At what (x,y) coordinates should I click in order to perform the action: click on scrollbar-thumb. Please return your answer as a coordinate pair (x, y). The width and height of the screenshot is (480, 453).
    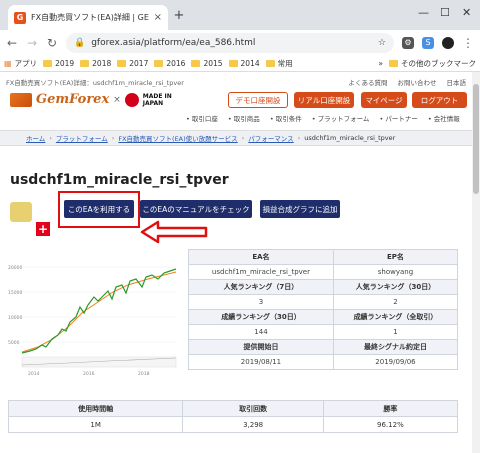
    Looking at the image, I should click on (476, 139).